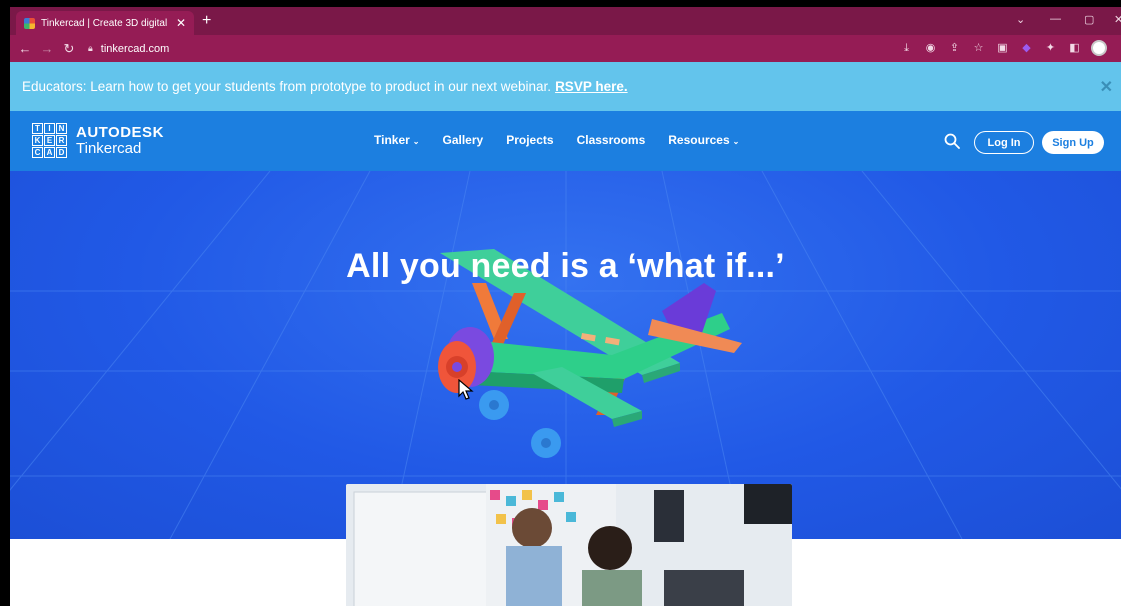 This screenshot has width=1121, height=606. What do you see at coordinates (463, 140) in the screenshot?
I see `nav-item-gallery: Gallery` at bounding box center [463, 140].